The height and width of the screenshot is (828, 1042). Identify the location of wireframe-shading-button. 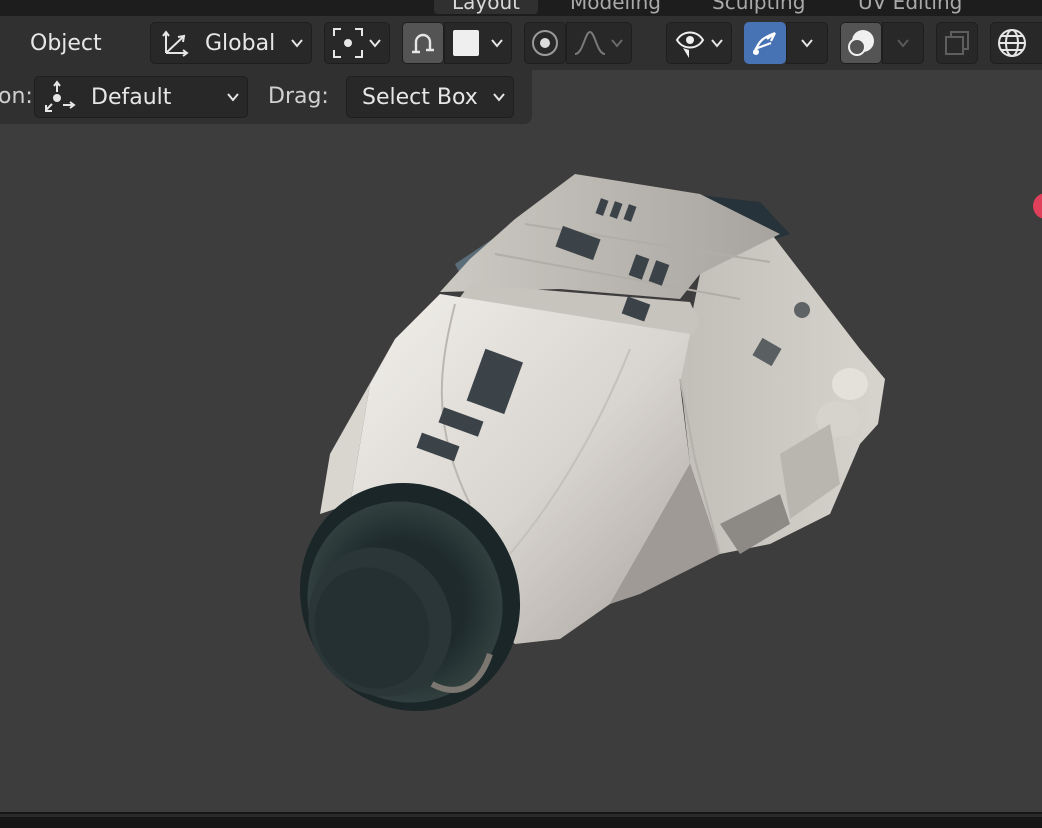
(1016, 43).